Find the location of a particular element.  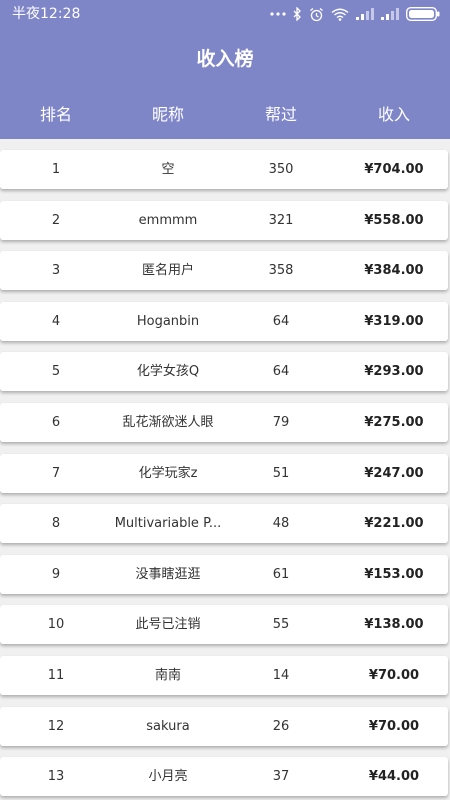

helped-count-cell: 321 is located at coordinates (281, 220).